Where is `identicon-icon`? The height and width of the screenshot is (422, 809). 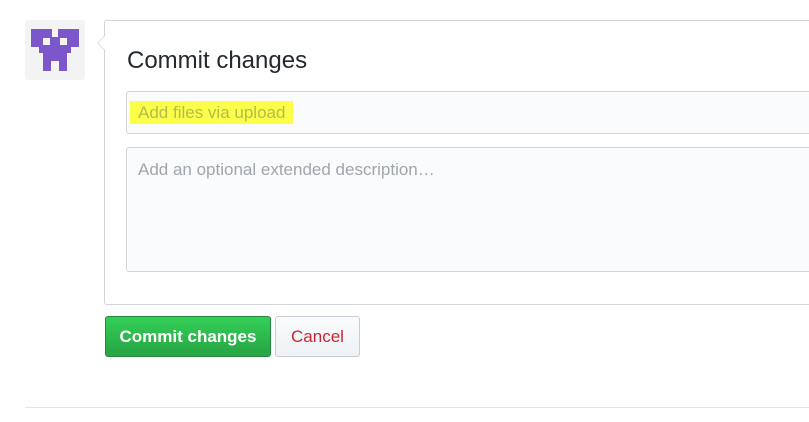
identicon-icon is located at coordinates (55, 50).